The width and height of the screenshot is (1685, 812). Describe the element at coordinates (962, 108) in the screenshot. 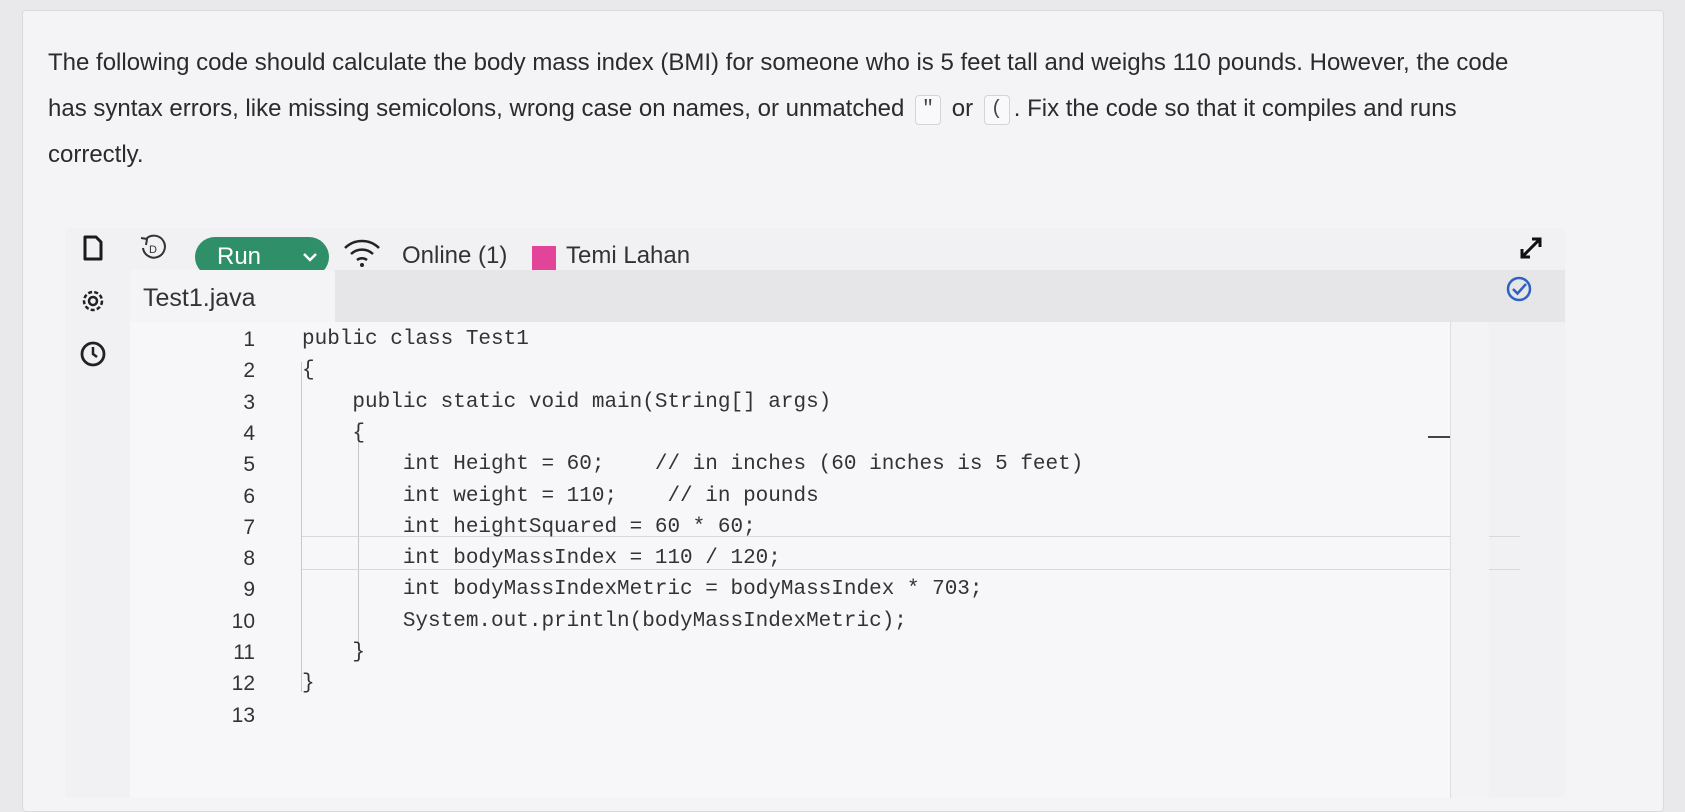

I see `question-text-connector: or` at that location.